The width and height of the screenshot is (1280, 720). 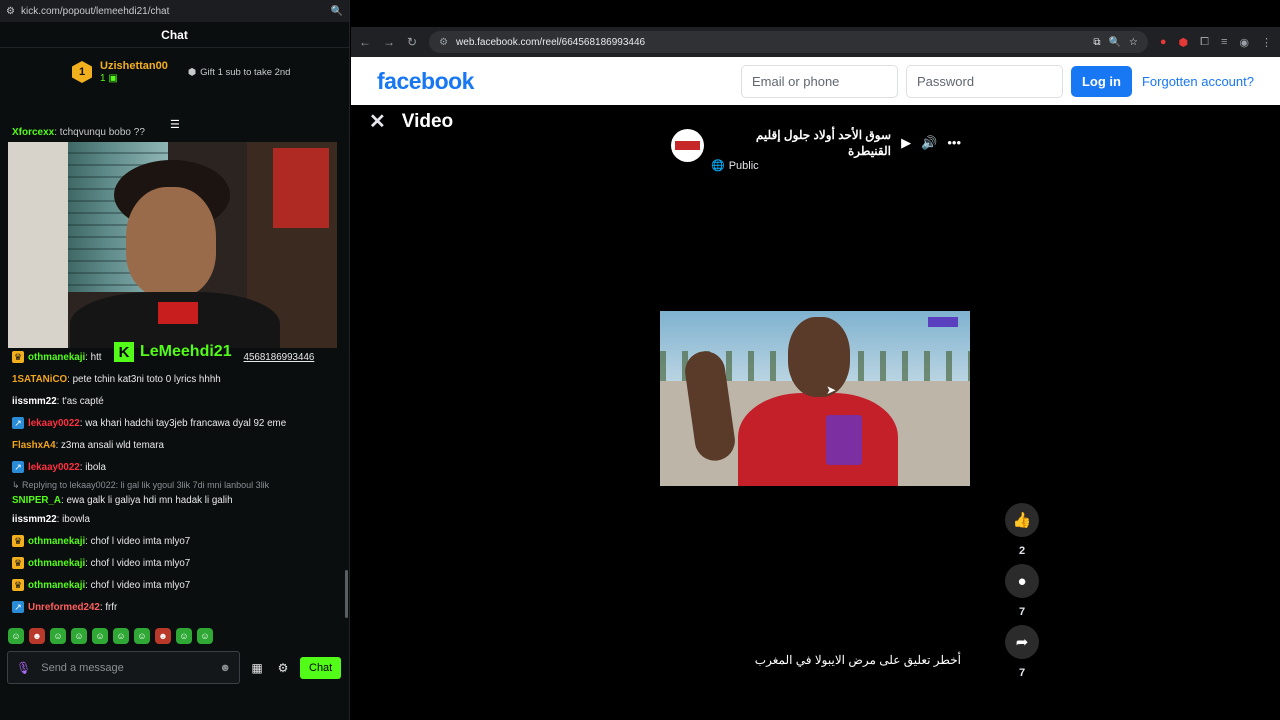 I want to click on chat-scrollbar, so click(x=346, y=594).